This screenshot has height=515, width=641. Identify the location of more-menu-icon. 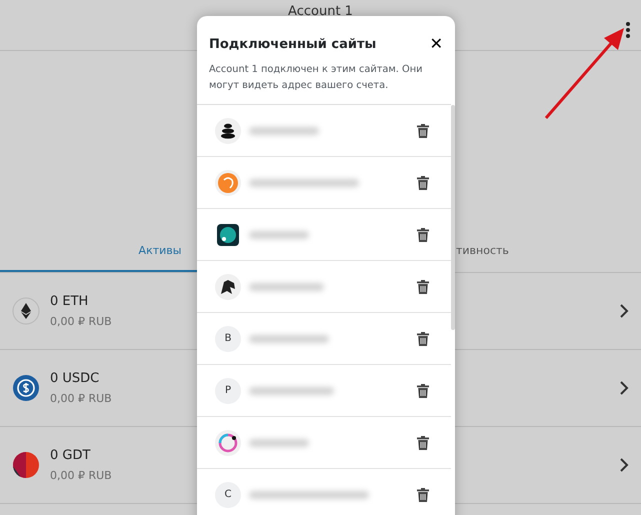
(628, 30).